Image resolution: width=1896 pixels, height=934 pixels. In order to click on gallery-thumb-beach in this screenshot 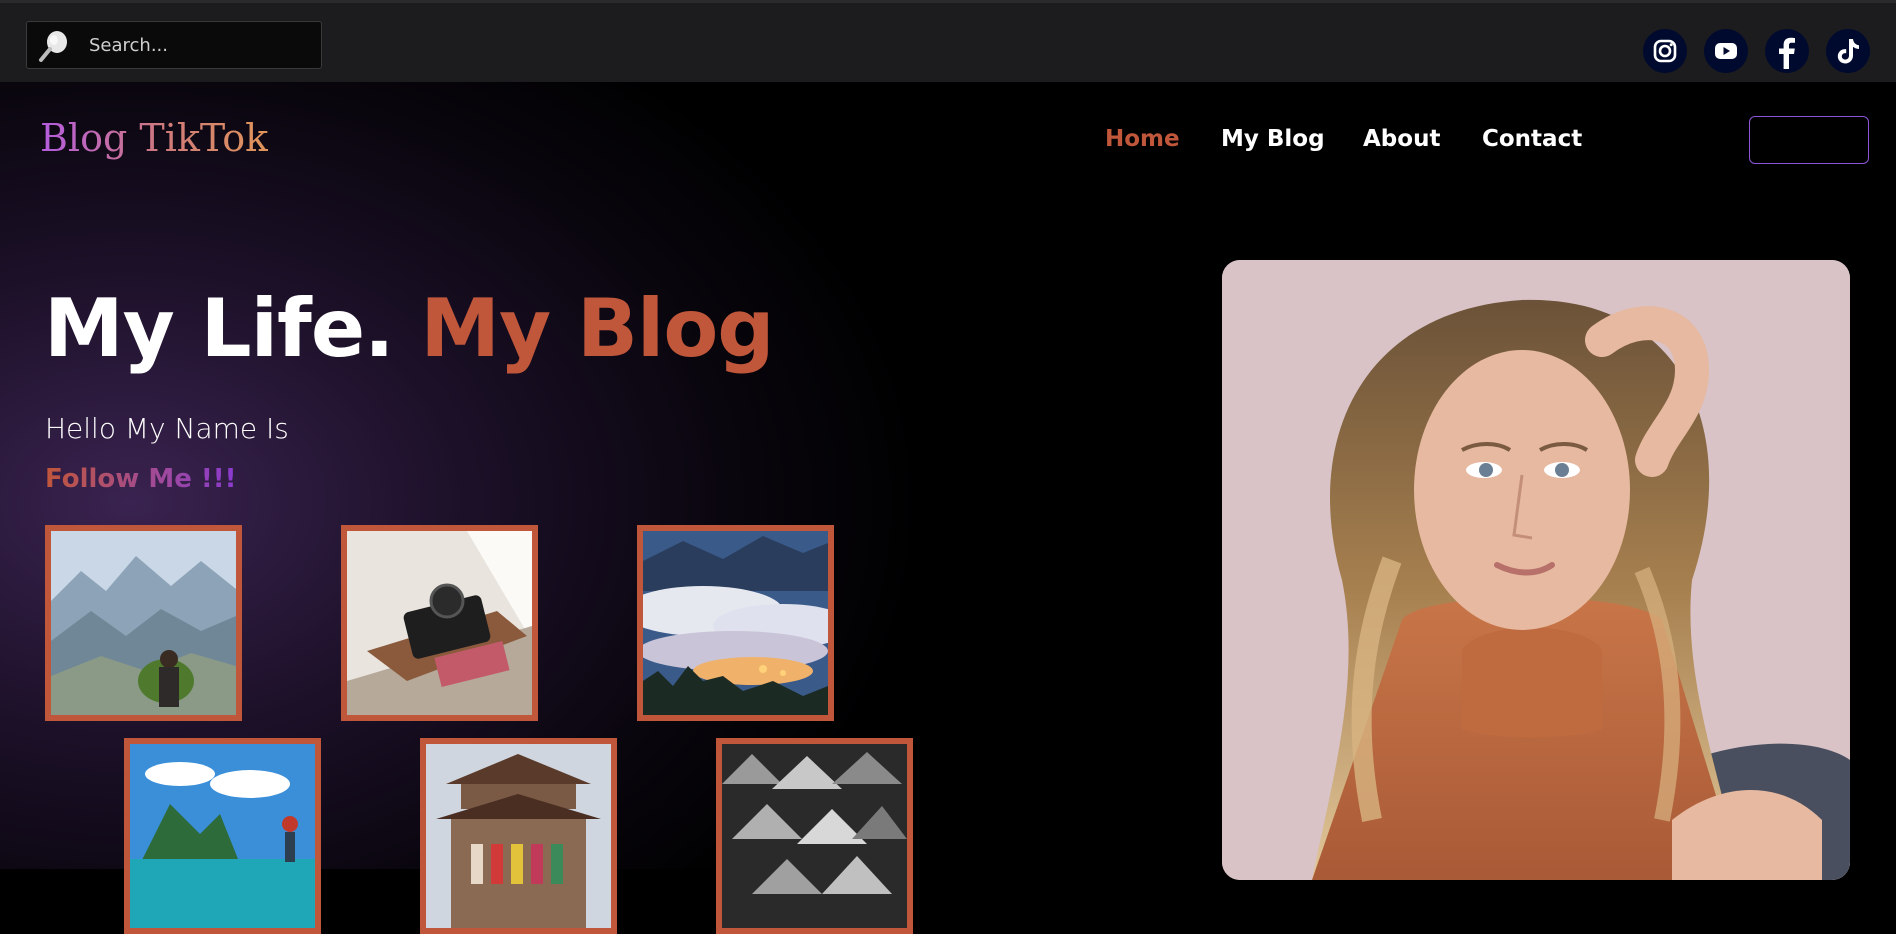, I will do `click(222, 836)`.